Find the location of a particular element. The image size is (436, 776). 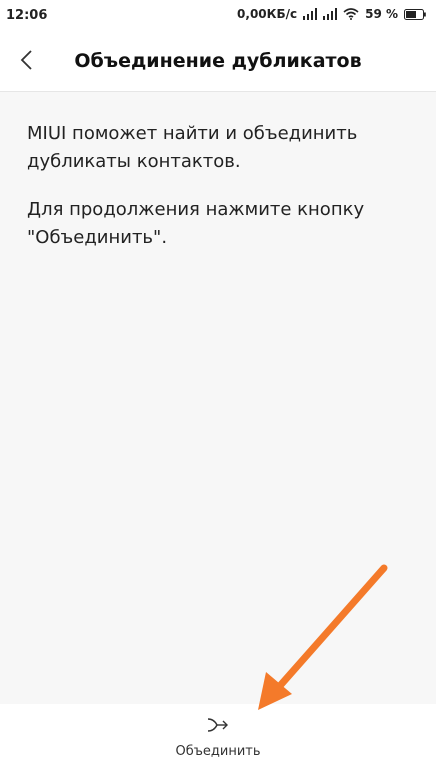

merge-button: Объединить is located at coordinates (218, 742).